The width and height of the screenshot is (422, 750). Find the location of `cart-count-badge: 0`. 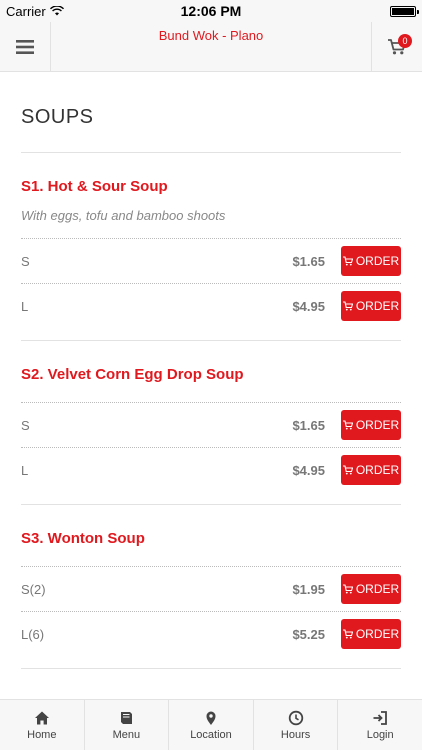

cart-count-badge: 0 is located at coordinates (405, 41).